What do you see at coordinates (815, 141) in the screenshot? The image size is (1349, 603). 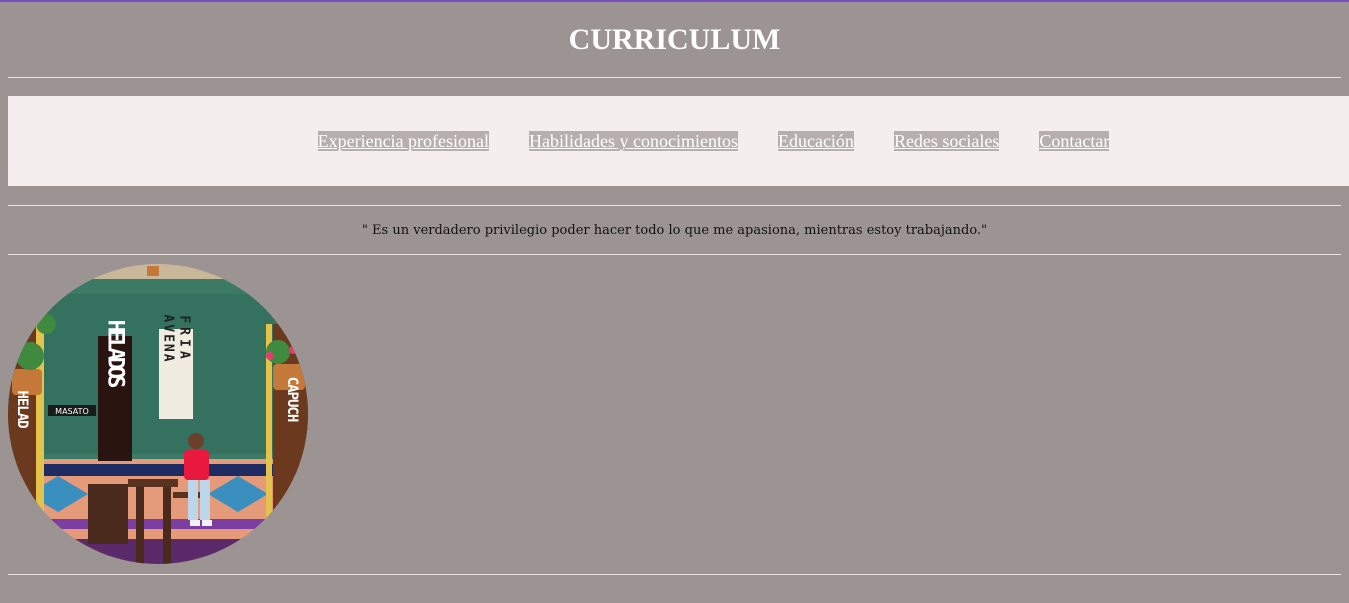 I see `nav-link-educacion: Educación` at bounding box center [815, 141].